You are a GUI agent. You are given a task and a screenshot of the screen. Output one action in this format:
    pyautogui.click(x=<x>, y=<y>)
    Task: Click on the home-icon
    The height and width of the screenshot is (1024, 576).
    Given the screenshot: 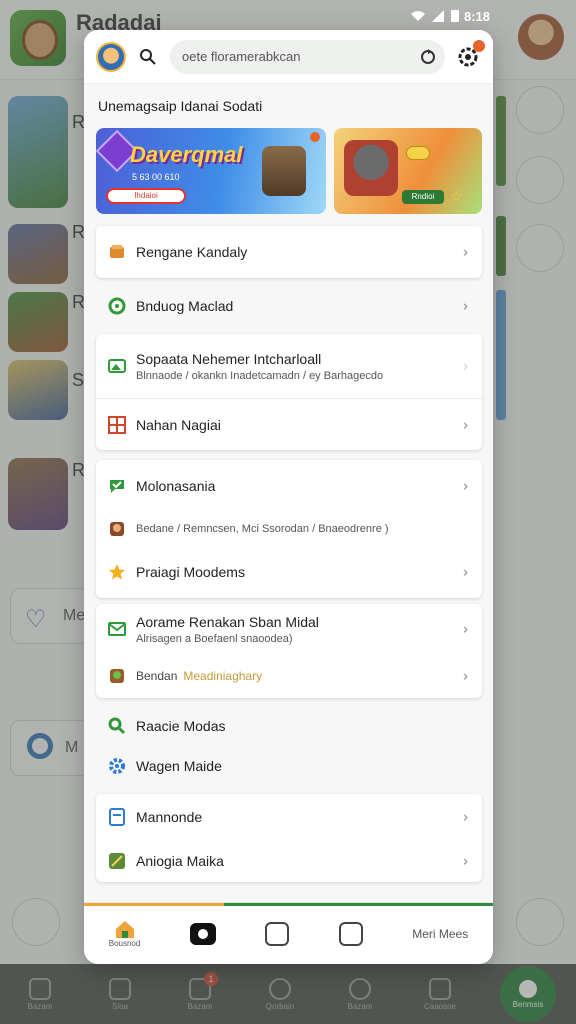 What is the action you would take?
    pyautogui.click(x=124, y=929)
    